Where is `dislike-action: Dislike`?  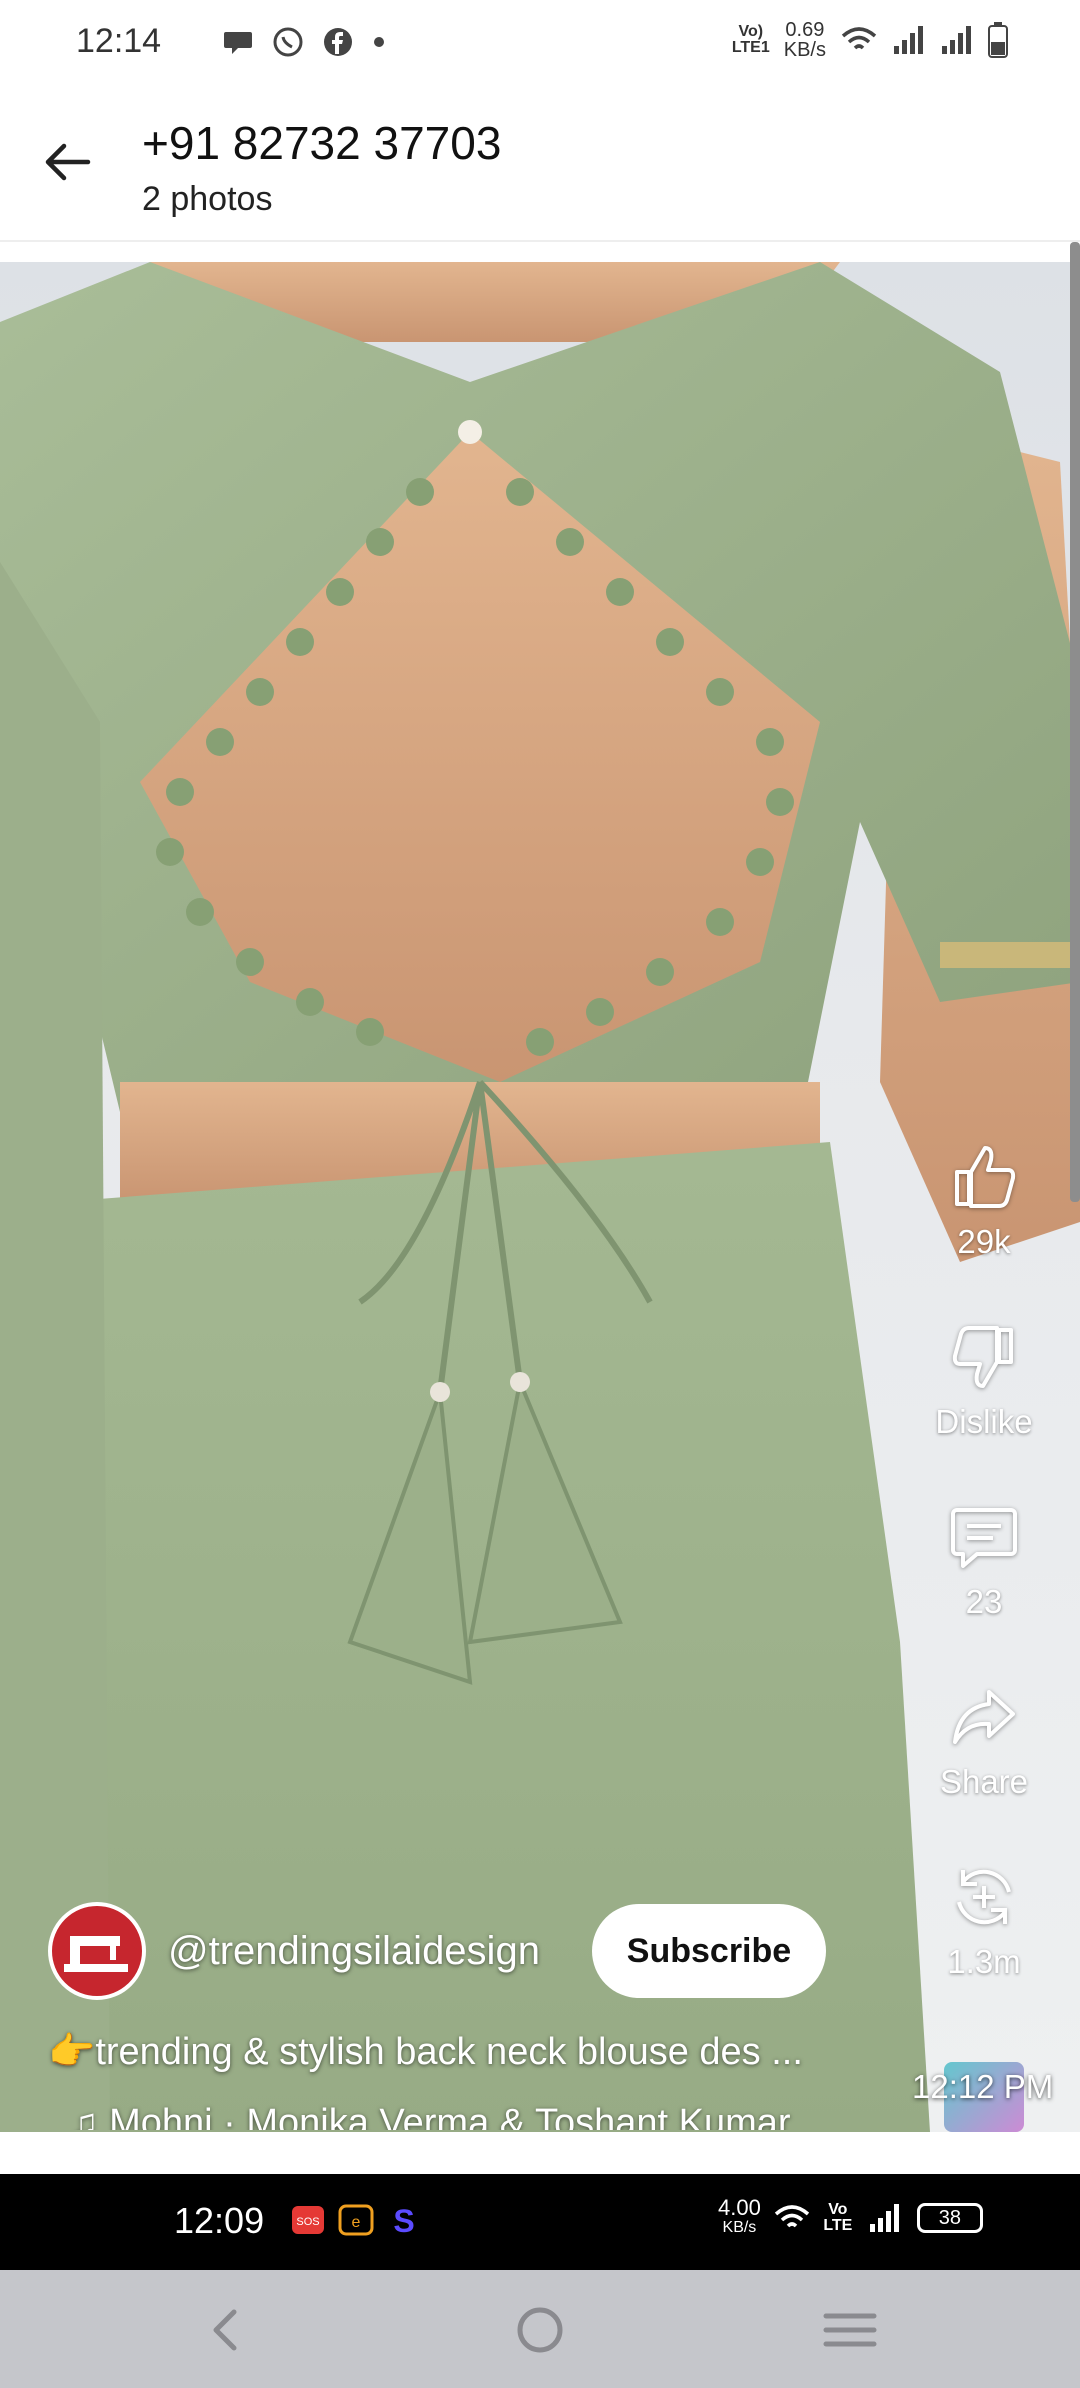
dislike-action: Dislike is located at coordinates (984, 1381).